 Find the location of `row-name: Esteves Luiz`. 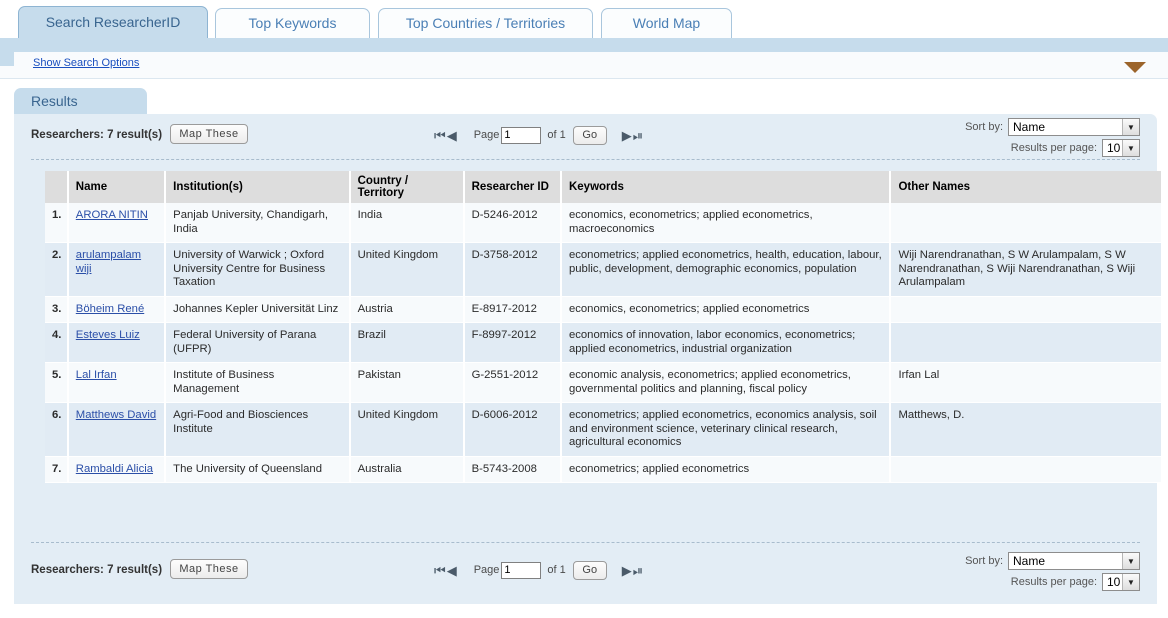

row-name: Esteves Luiz is located at coordinates (117, 342).